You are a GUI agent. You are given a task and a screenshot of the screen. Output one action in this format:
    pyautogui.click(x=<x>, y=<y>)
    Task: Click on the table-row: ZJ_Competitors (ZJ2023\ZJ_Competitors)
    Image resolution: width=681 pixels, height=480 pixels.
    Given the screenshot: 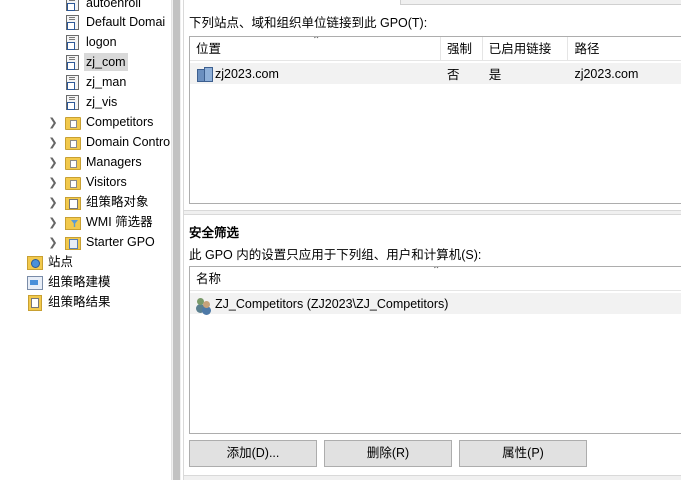 What is the action you would take?
    pyautogui.click(x=435, y=303)
    